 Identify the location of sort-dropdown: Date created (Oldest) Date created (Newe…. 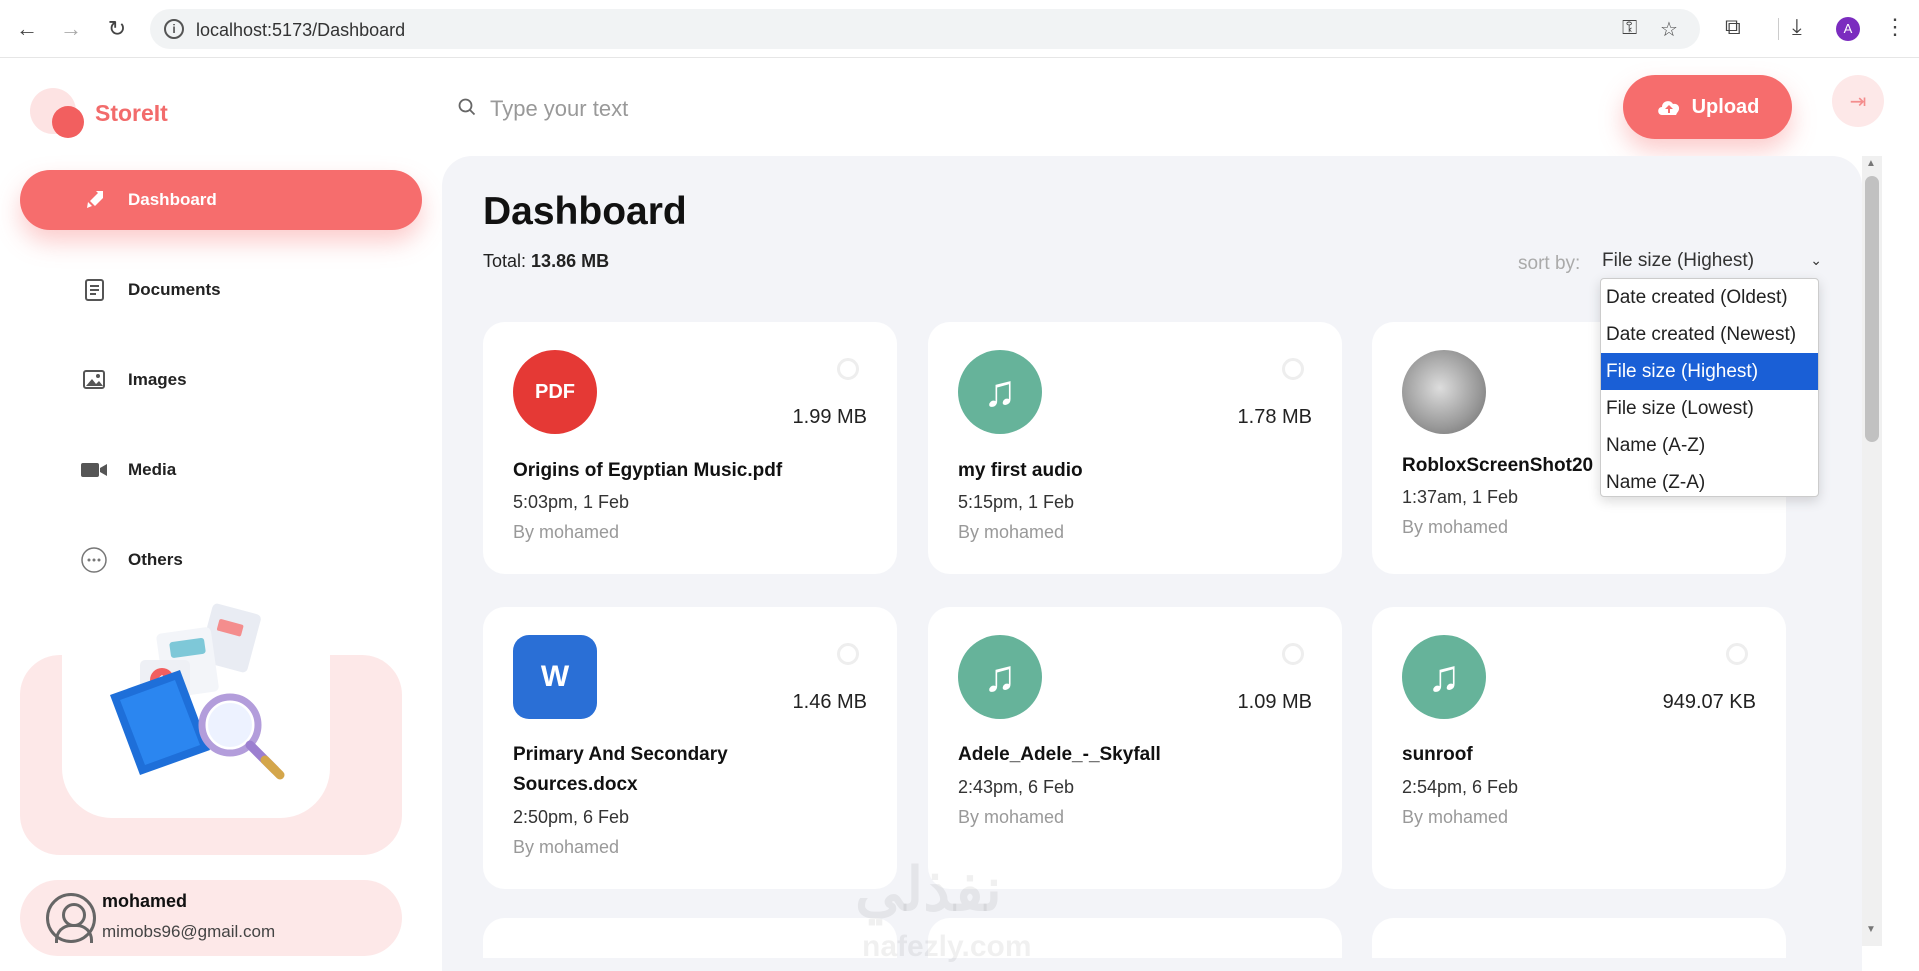
(1709, 387).